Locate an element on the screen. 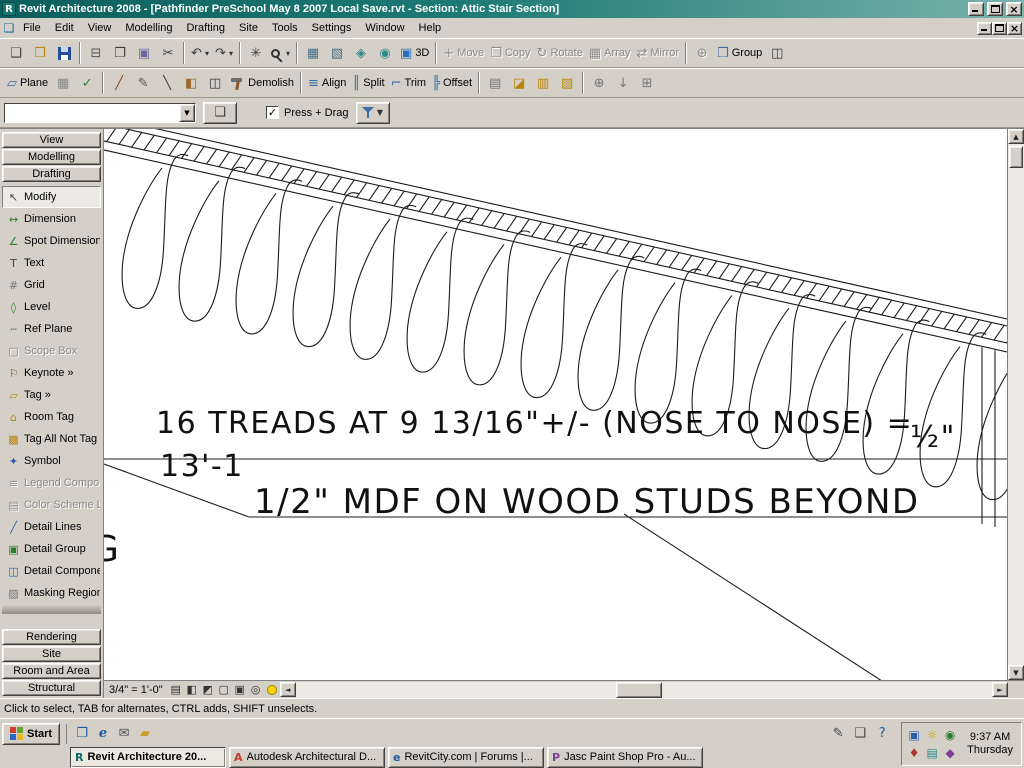  menu-site: Site is located at coordinates (248, 28).